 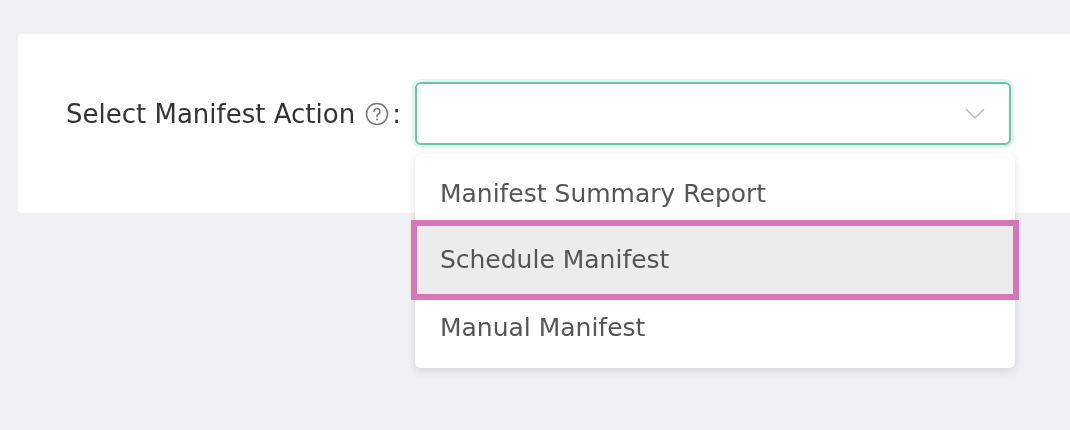 What do you see at coordinates (211, 113) in the screenshot?
I see `field-label: Select Manifest Action` at bounding box center [211, 113].